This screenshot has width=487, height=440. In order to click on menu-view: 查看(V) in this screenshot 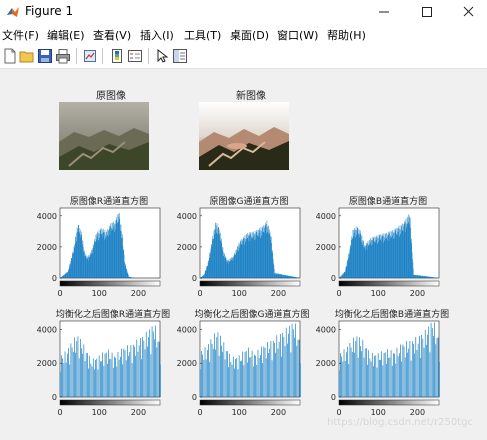, I will do `click(112, 35)`.